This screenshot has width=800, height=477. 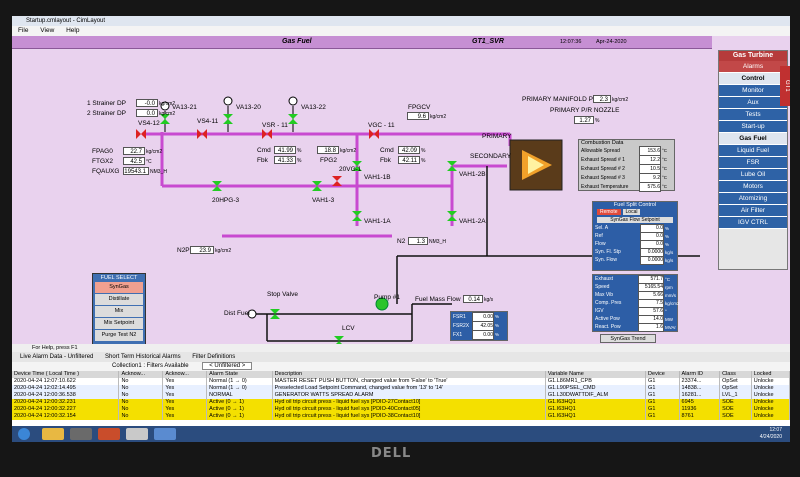 I want to click on alarm-column-header: Device Time ( Local Time ), so click(x=66, y=374).